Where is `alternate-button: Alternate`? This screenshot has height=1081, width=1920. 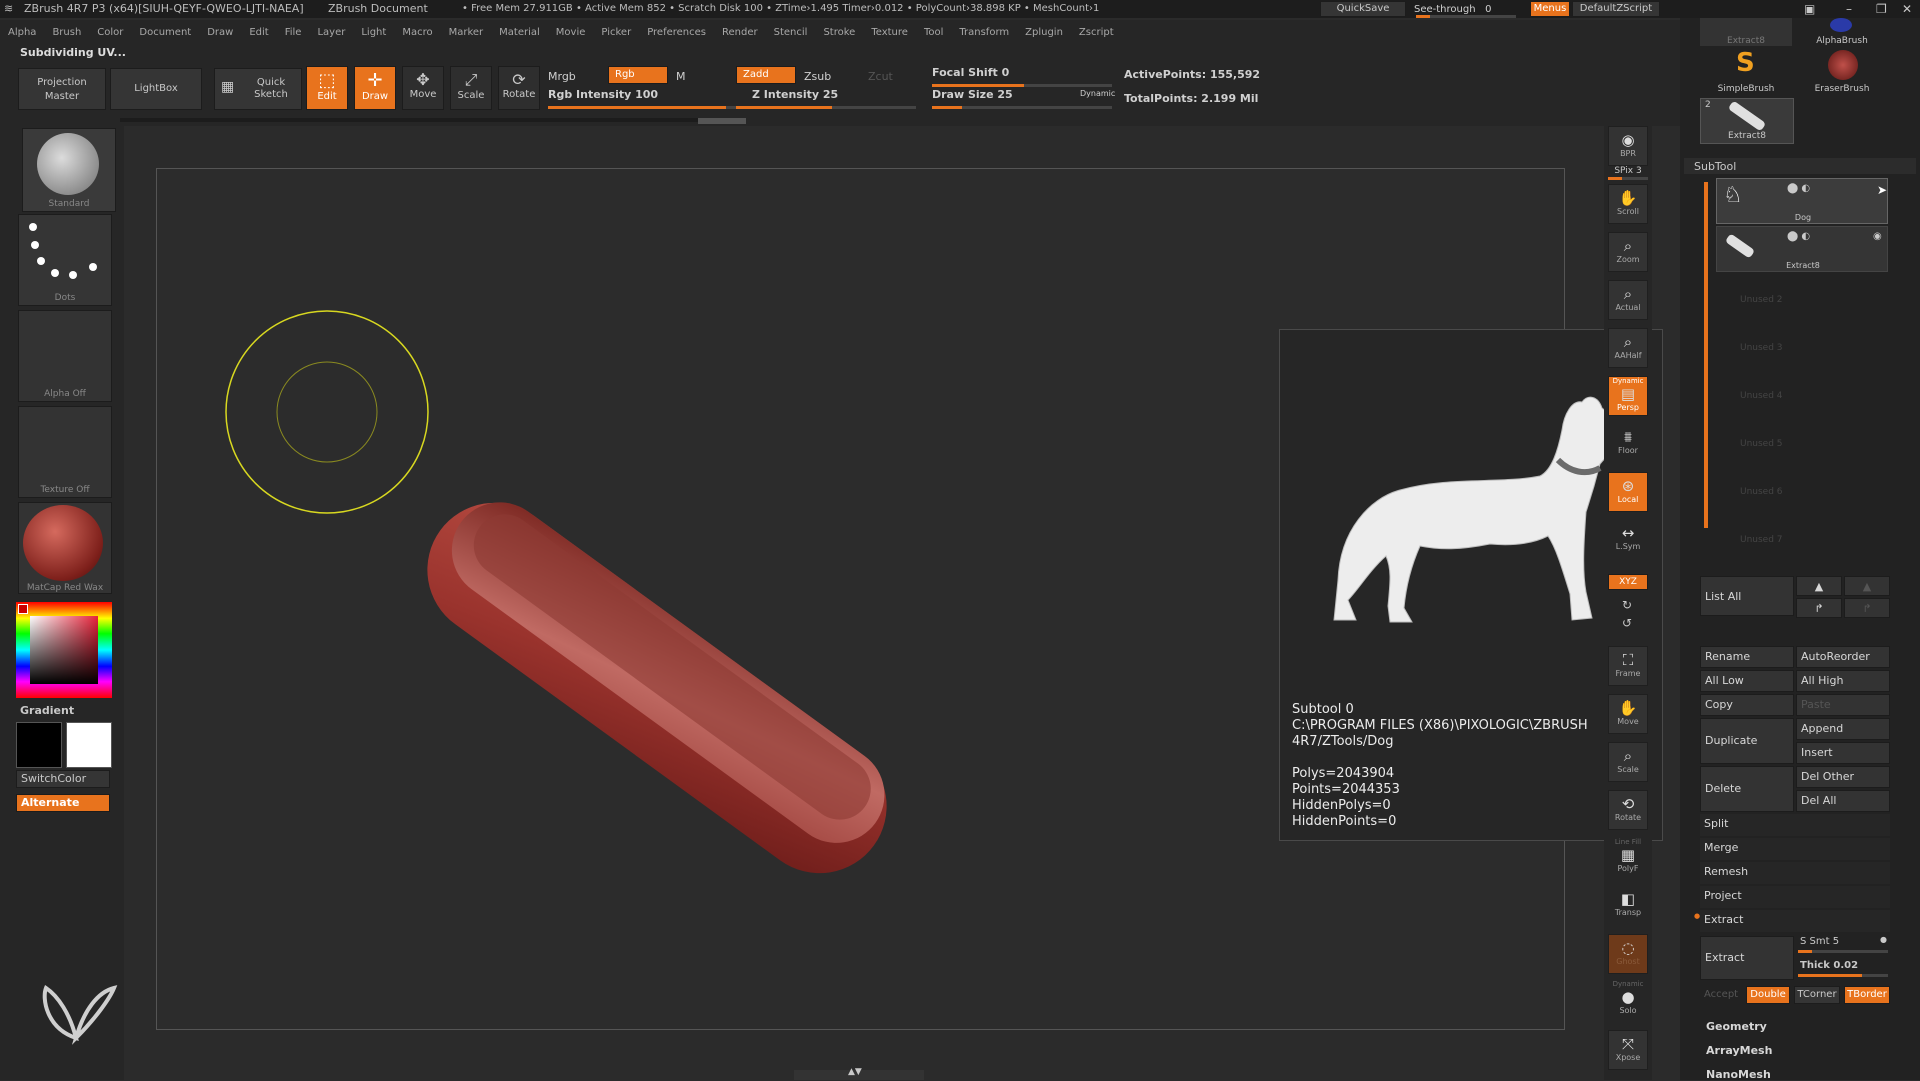
alternate-button: Alternate is located at coordinates (63, 803).